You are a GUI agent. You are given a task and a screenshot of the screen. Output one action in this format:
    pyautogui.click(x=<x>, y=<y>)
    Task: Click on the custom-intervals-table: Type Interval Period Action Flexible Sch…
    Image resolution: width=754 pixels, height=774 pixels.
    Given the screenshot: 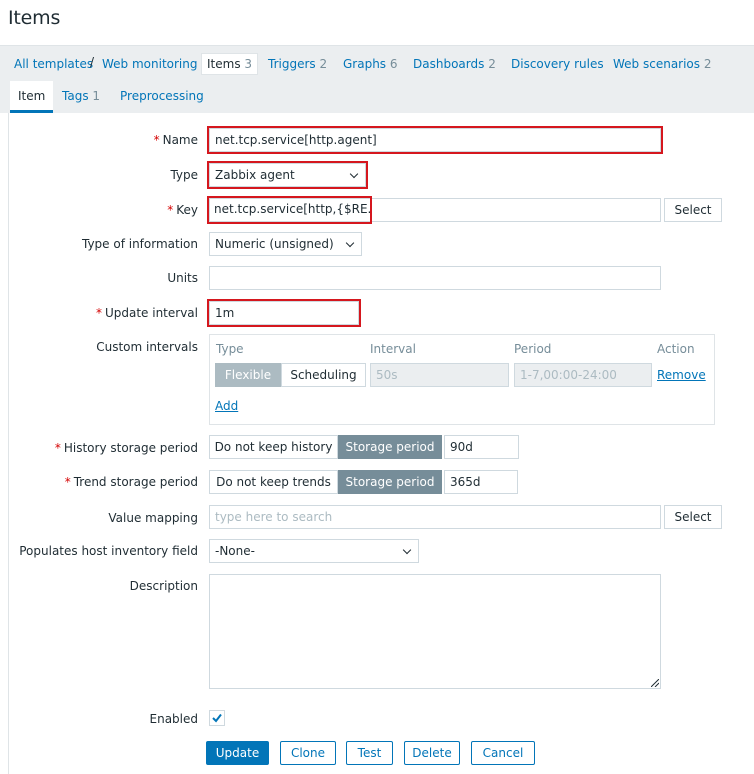 What is the action you would take?
    pyautogui.click(x=462, y=379)
    